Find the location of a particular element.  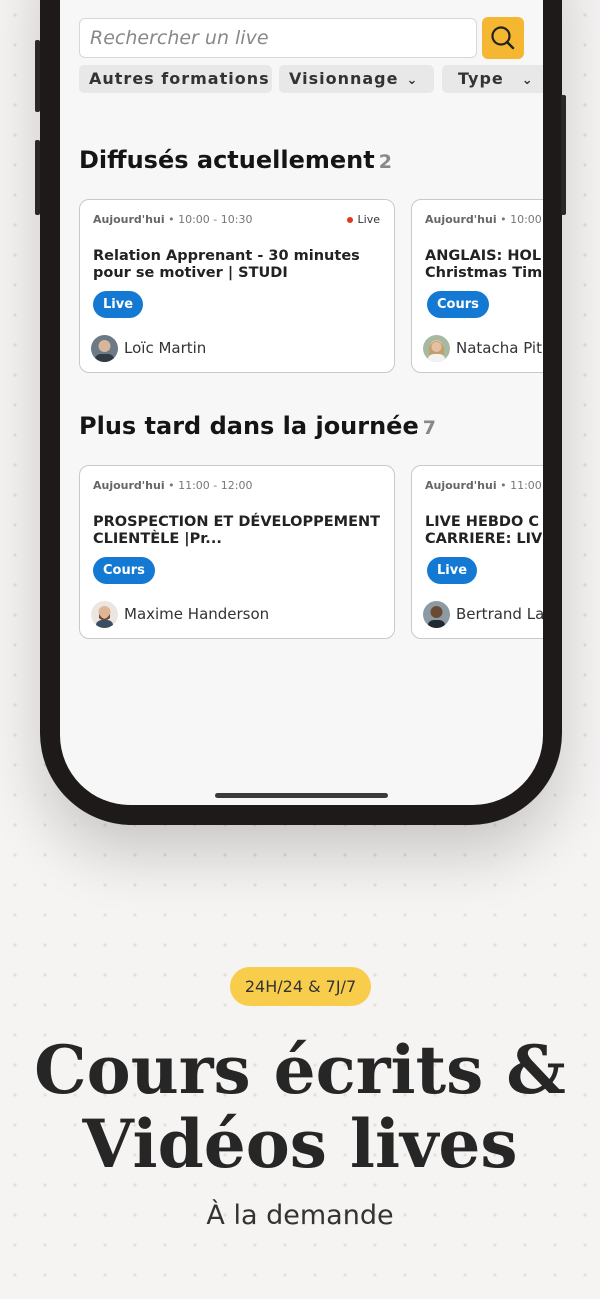

live-indicator: Live is located at coordinates (363, 219).